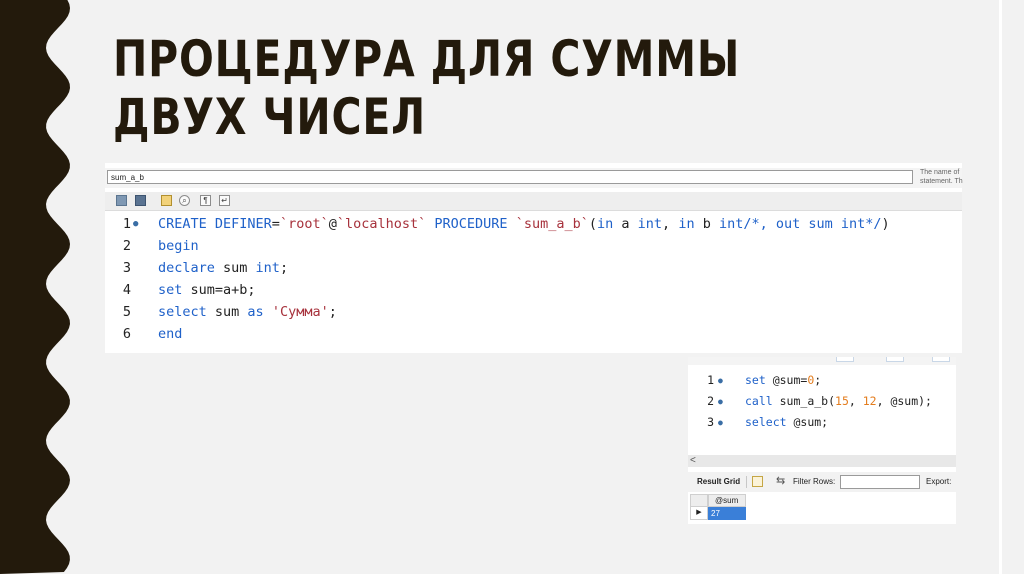 The image size is (1024, 574). I want to click on code-text: select @sum;, so click(786, 422).